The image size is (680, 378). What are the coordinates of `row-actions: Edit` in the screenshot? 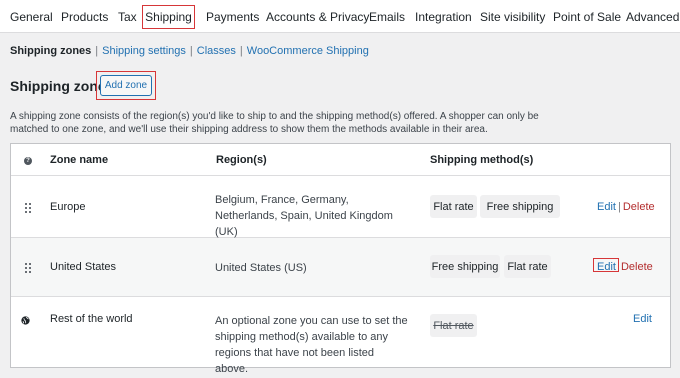 It's located at (642, 319).